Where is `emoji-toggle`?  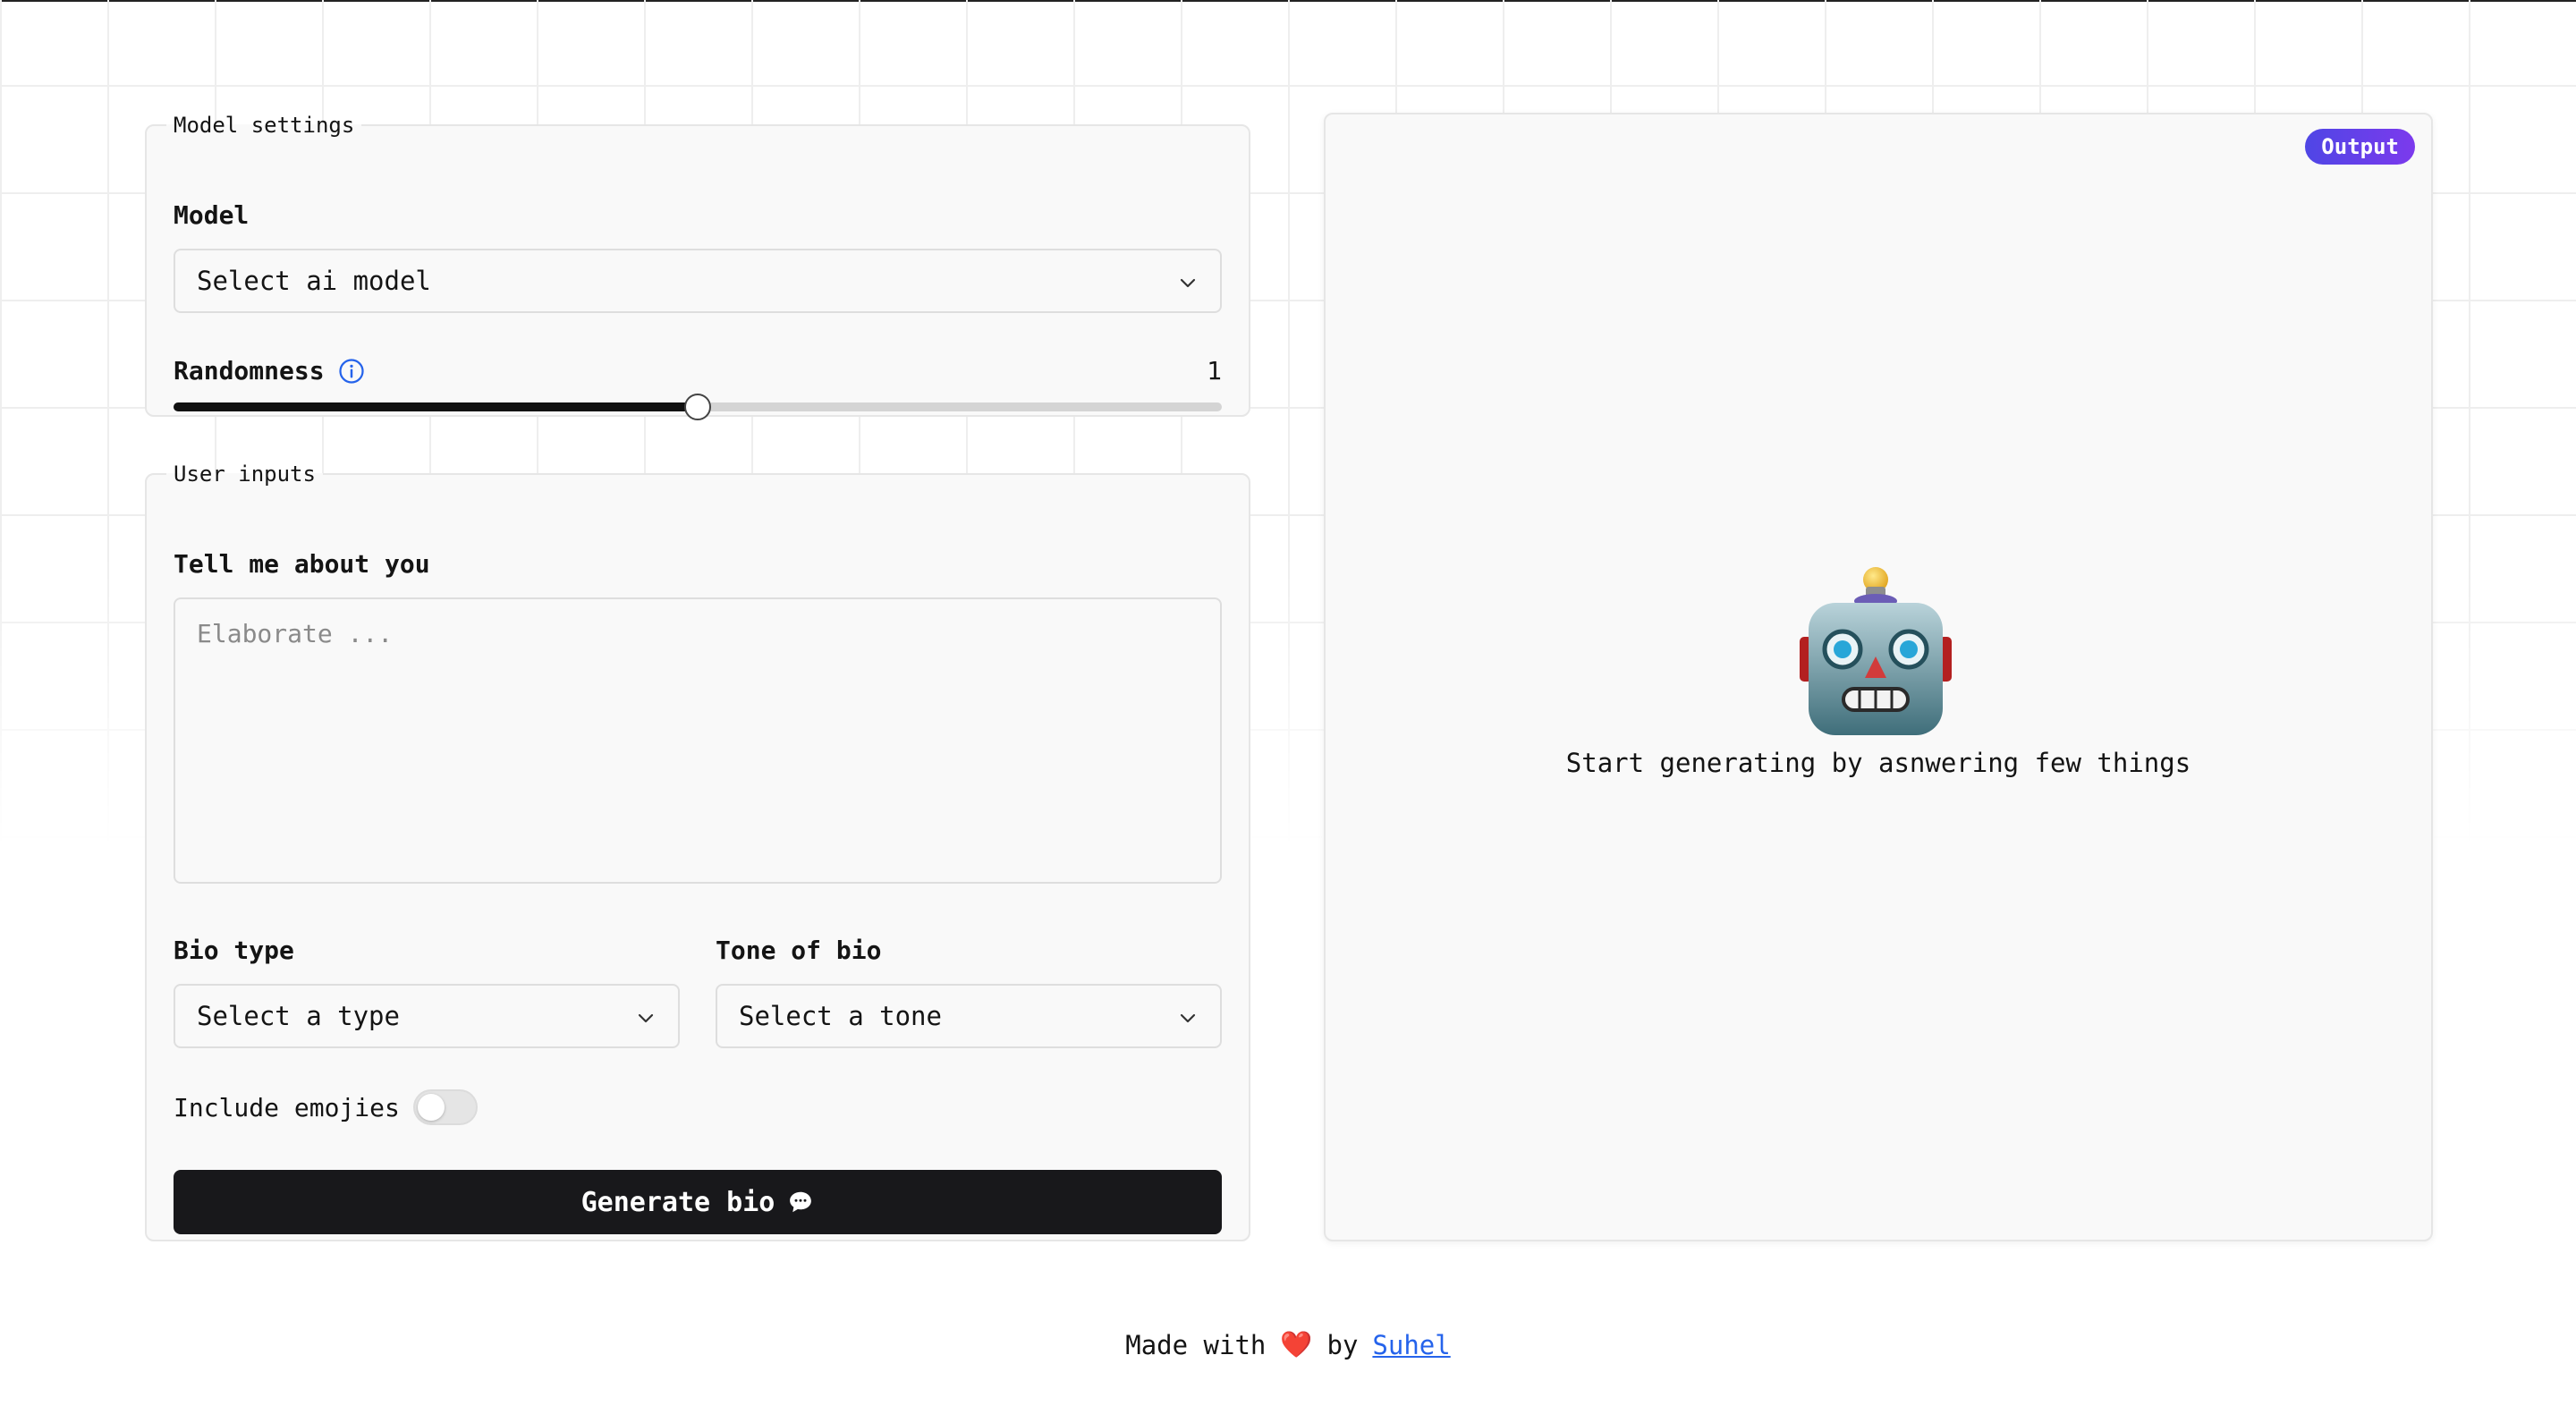 emoji-toggle is located at coordinates (445, 1107).